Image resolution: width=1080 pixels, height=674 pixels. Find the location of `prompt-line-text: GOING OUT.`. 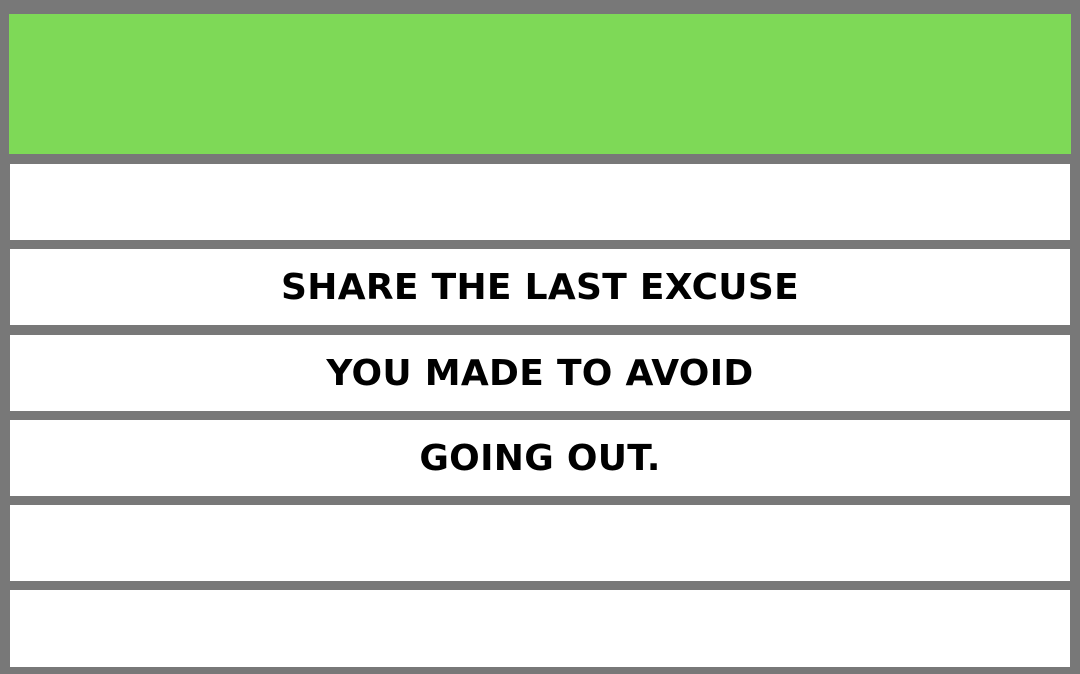

prompt-line-text: GOING OUT. is located at coordinates (540, 458).